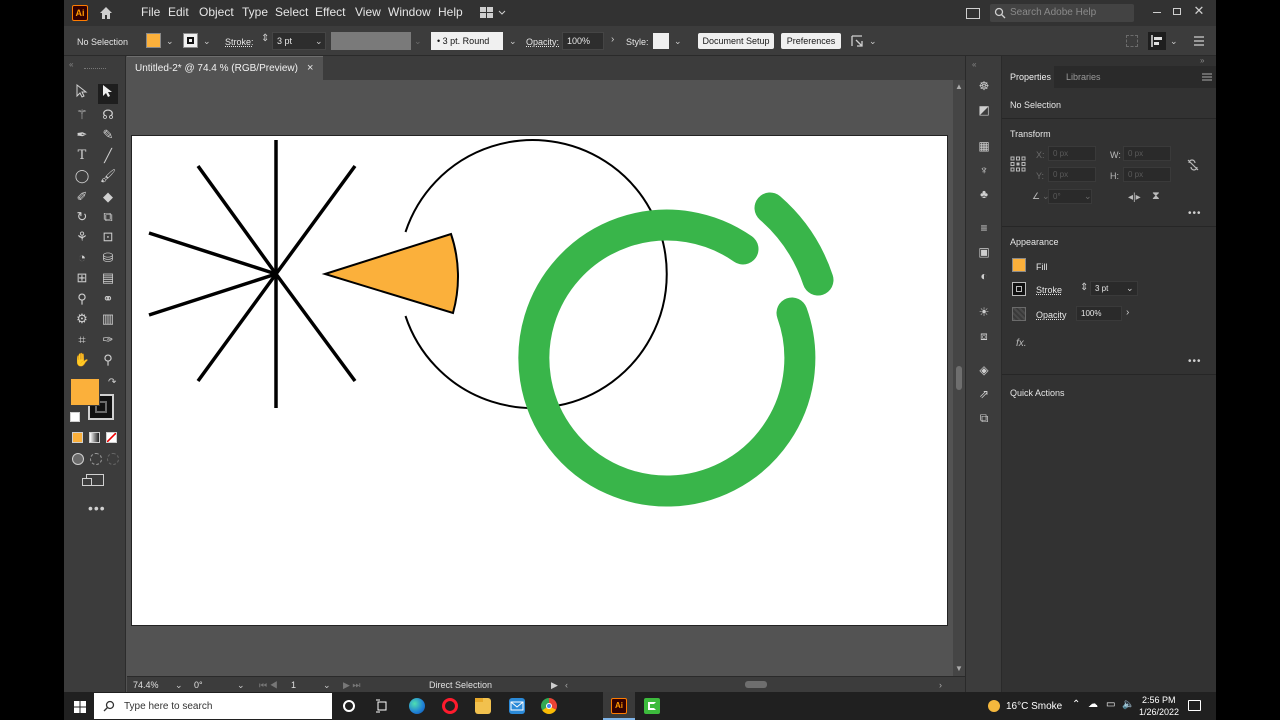  Describe the element at coordinates (82, 237) in the screenshot. I see `warp-tool-icon: ⚘` at that location.